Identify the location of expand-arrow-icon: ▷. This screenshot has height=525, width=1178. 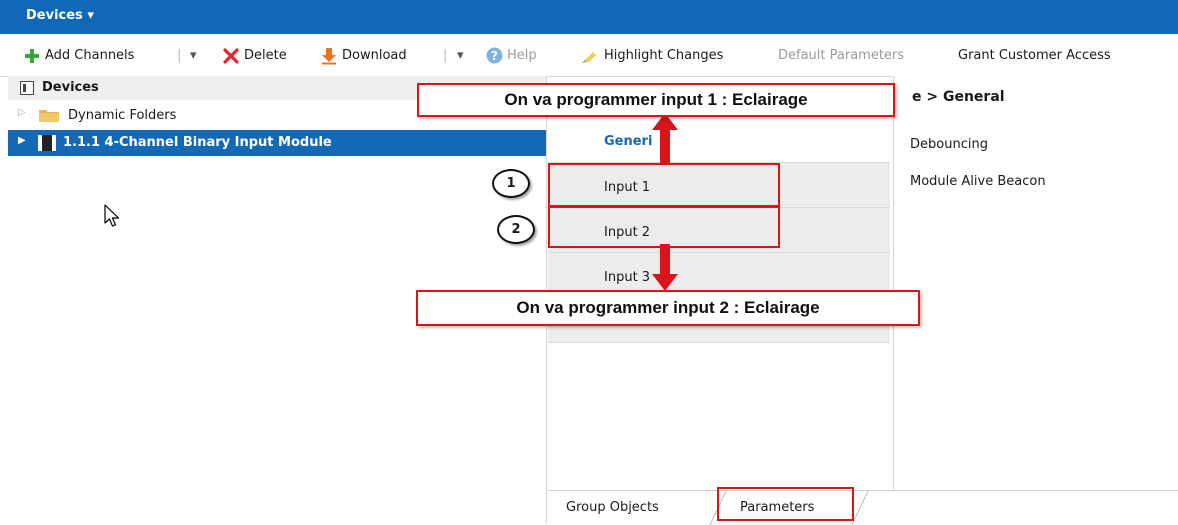
(22, 112).